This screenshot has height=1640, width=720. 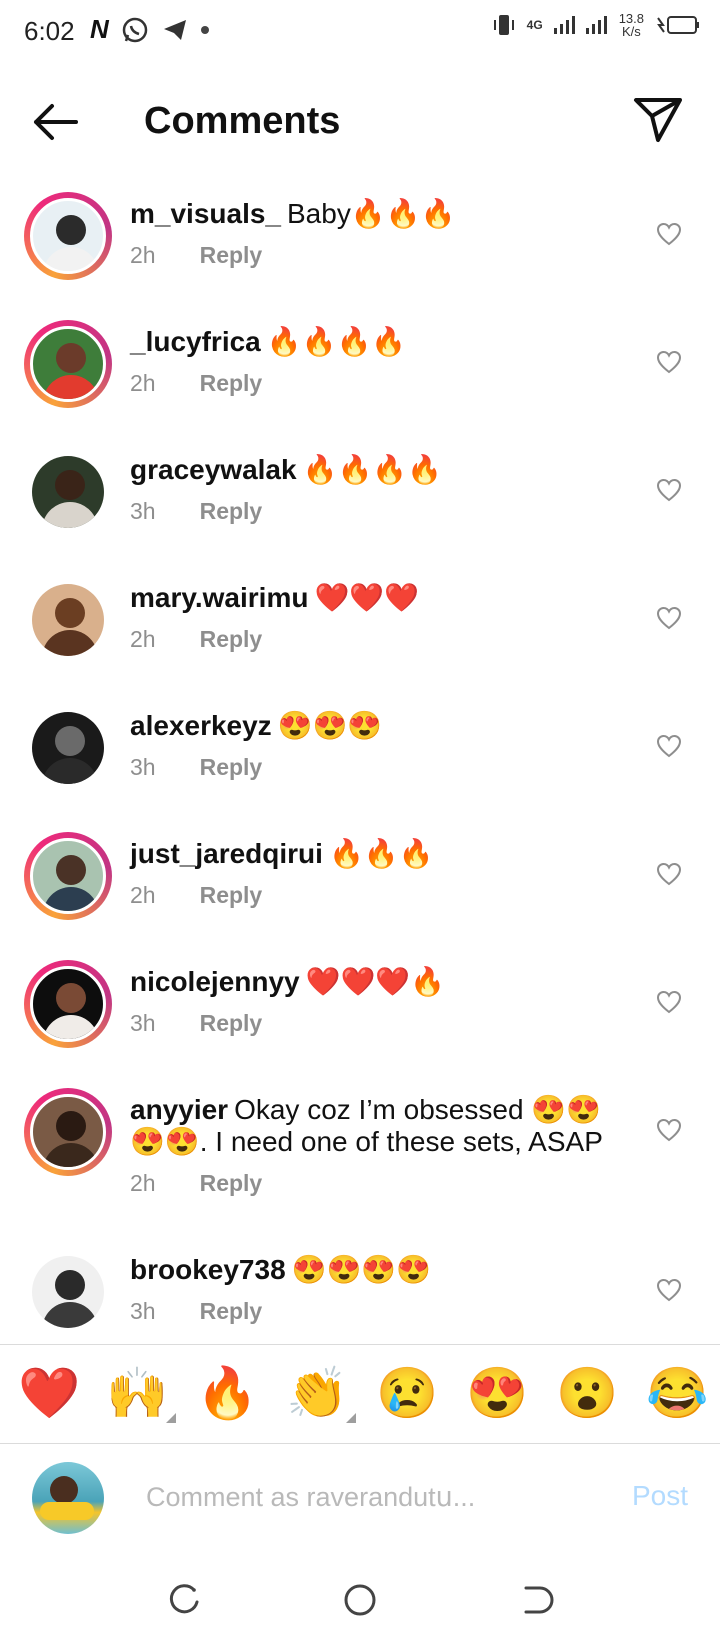 I want to click on comment-composer: Post, so click(x=360, y=1499).